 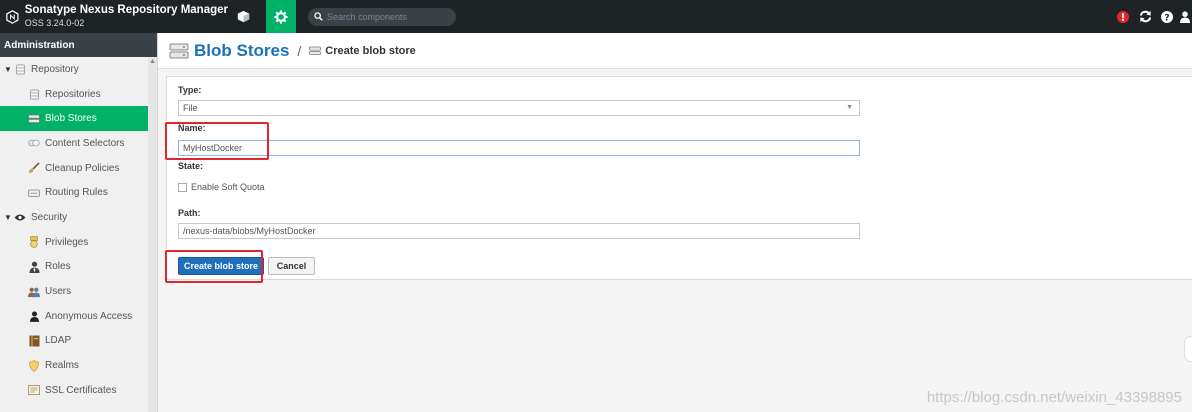 What do you see at coordinates (75, 291) in the screenshot?
I see `sidebar-item-users: Users` at bounding box center [75, 291].